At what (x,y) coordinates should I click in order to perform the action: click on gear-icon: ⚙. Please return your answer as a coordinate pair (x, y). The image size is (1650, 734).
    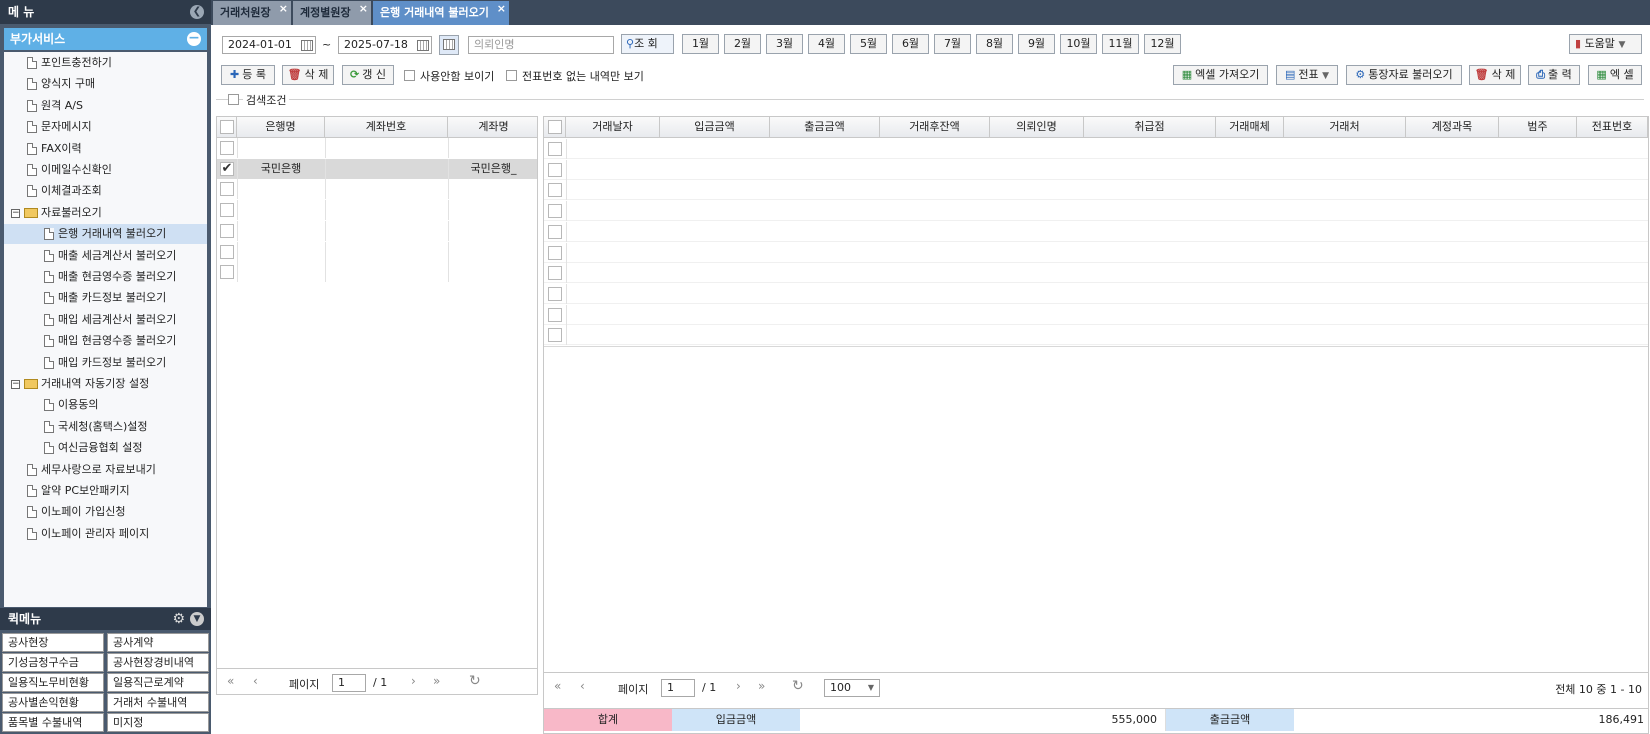
    Looking at the image, I should click on (178, 619).